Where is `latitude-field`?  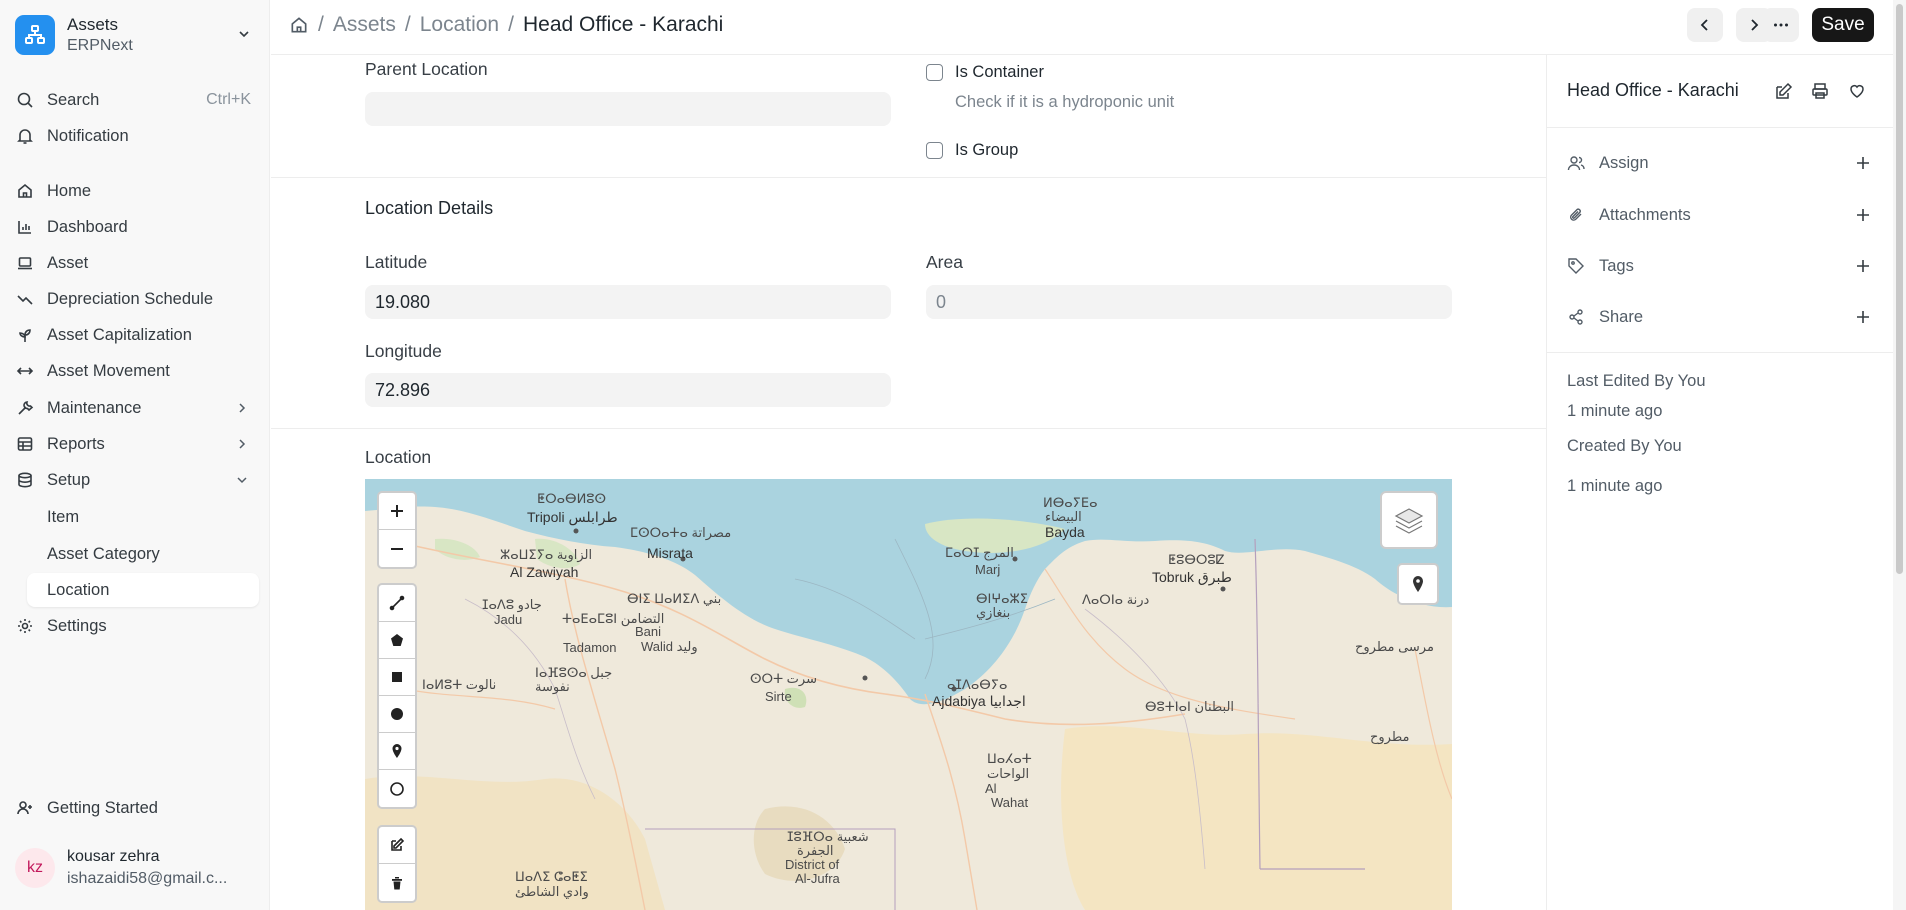 latitude-field is located at coordinates (628, 302).